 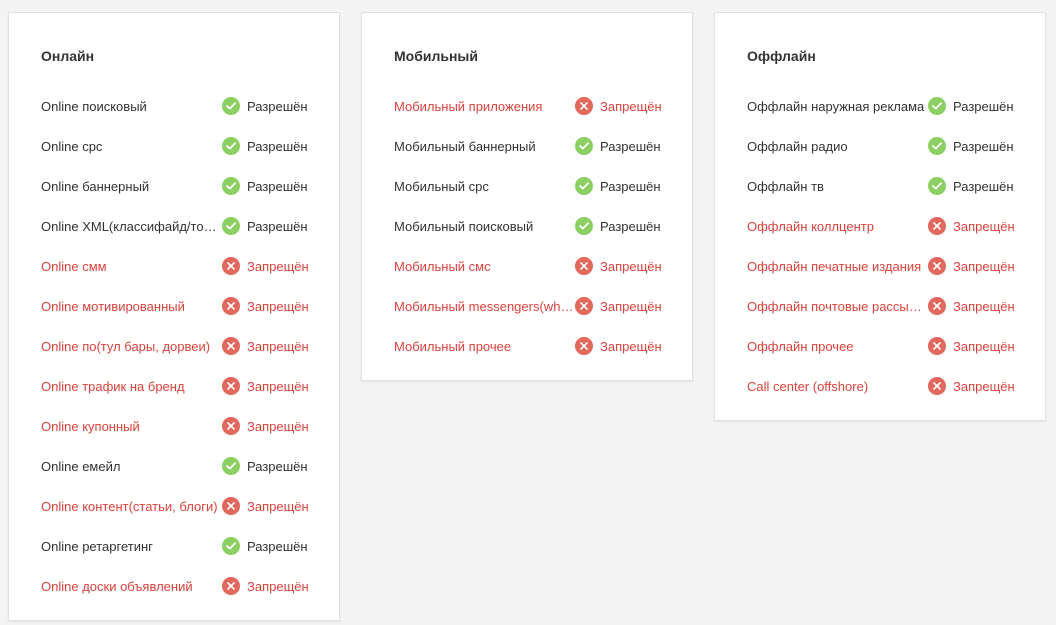 What do you see at coordinates (896, 226) in the screenshot?
I see `list-item: Оффлайн коллцентр Запрещён` at bounding box center [896, 226].